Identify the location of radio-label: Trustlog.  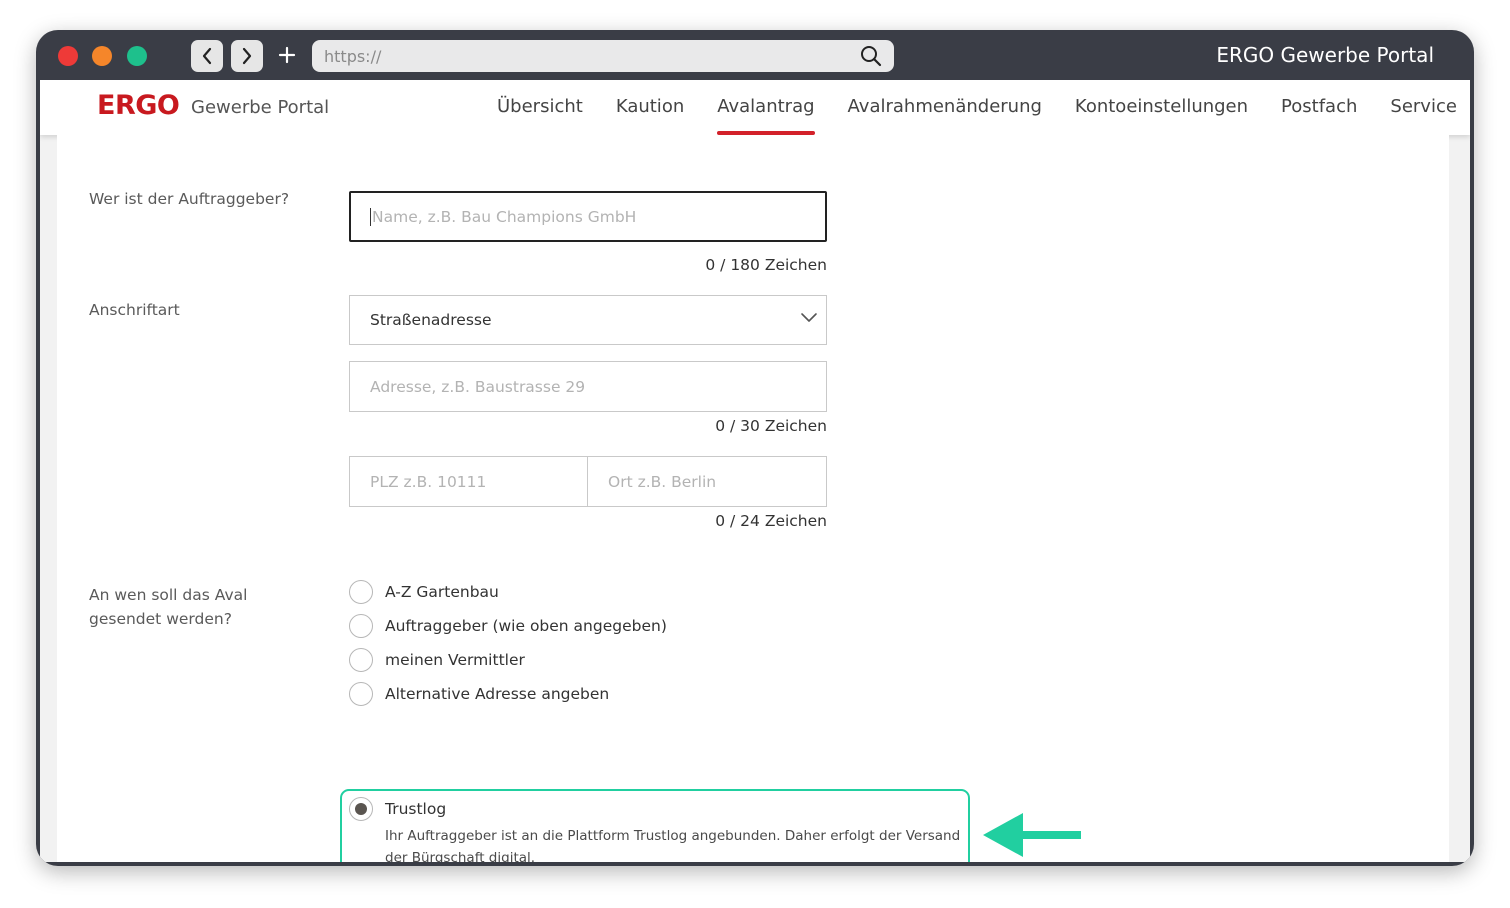
(416, 809).